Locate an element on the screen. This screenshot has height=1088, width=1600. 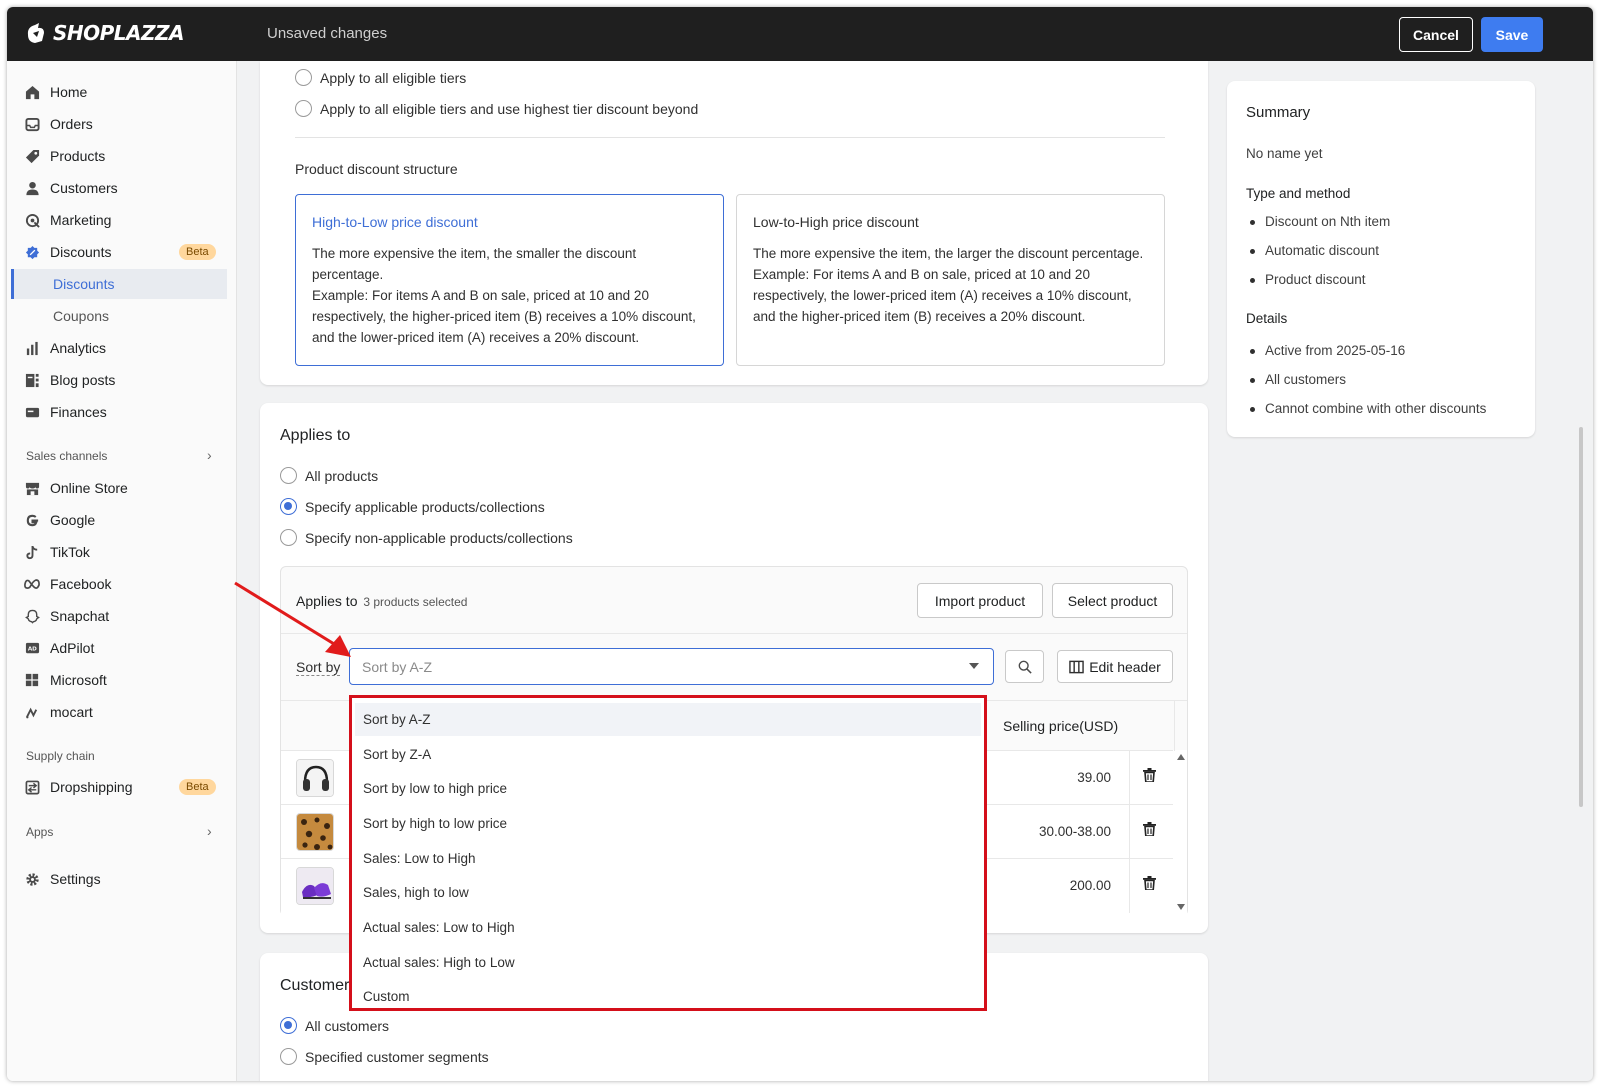
sidebar-item-settings: Settings is located at coordinates (122, 879).